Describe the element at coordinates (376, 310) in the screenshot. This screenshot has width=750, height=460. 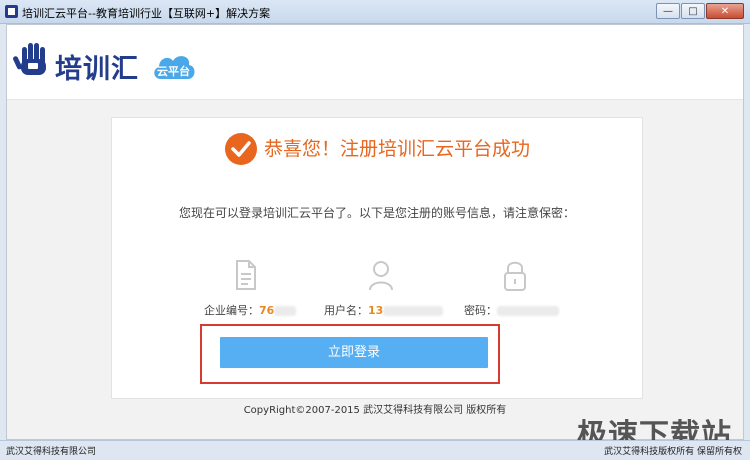
I see `username-value: 13` at that location.